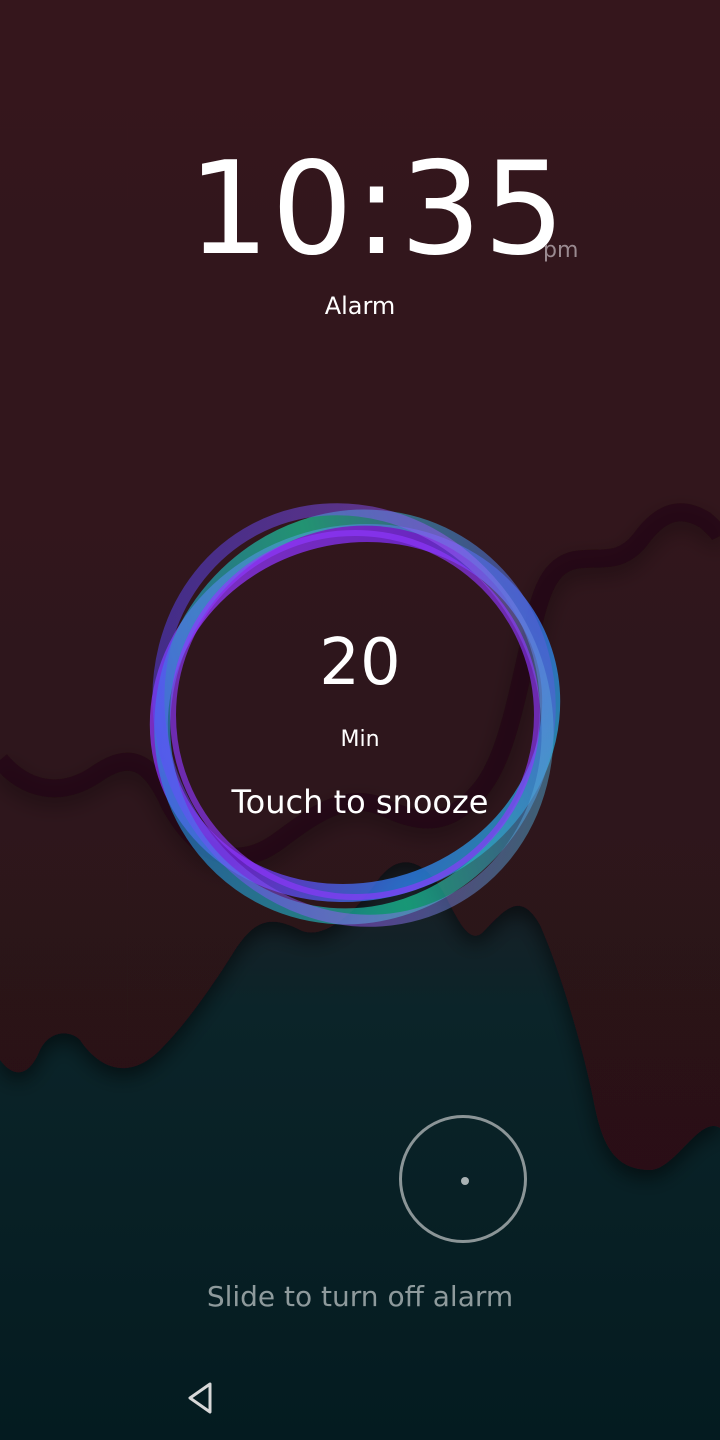 The image size is (720, 1440). What do you see at coordinates (561, 250) in the screenshot?
I see `am-pm-indicator: pm` at bounding box center [561, 250].